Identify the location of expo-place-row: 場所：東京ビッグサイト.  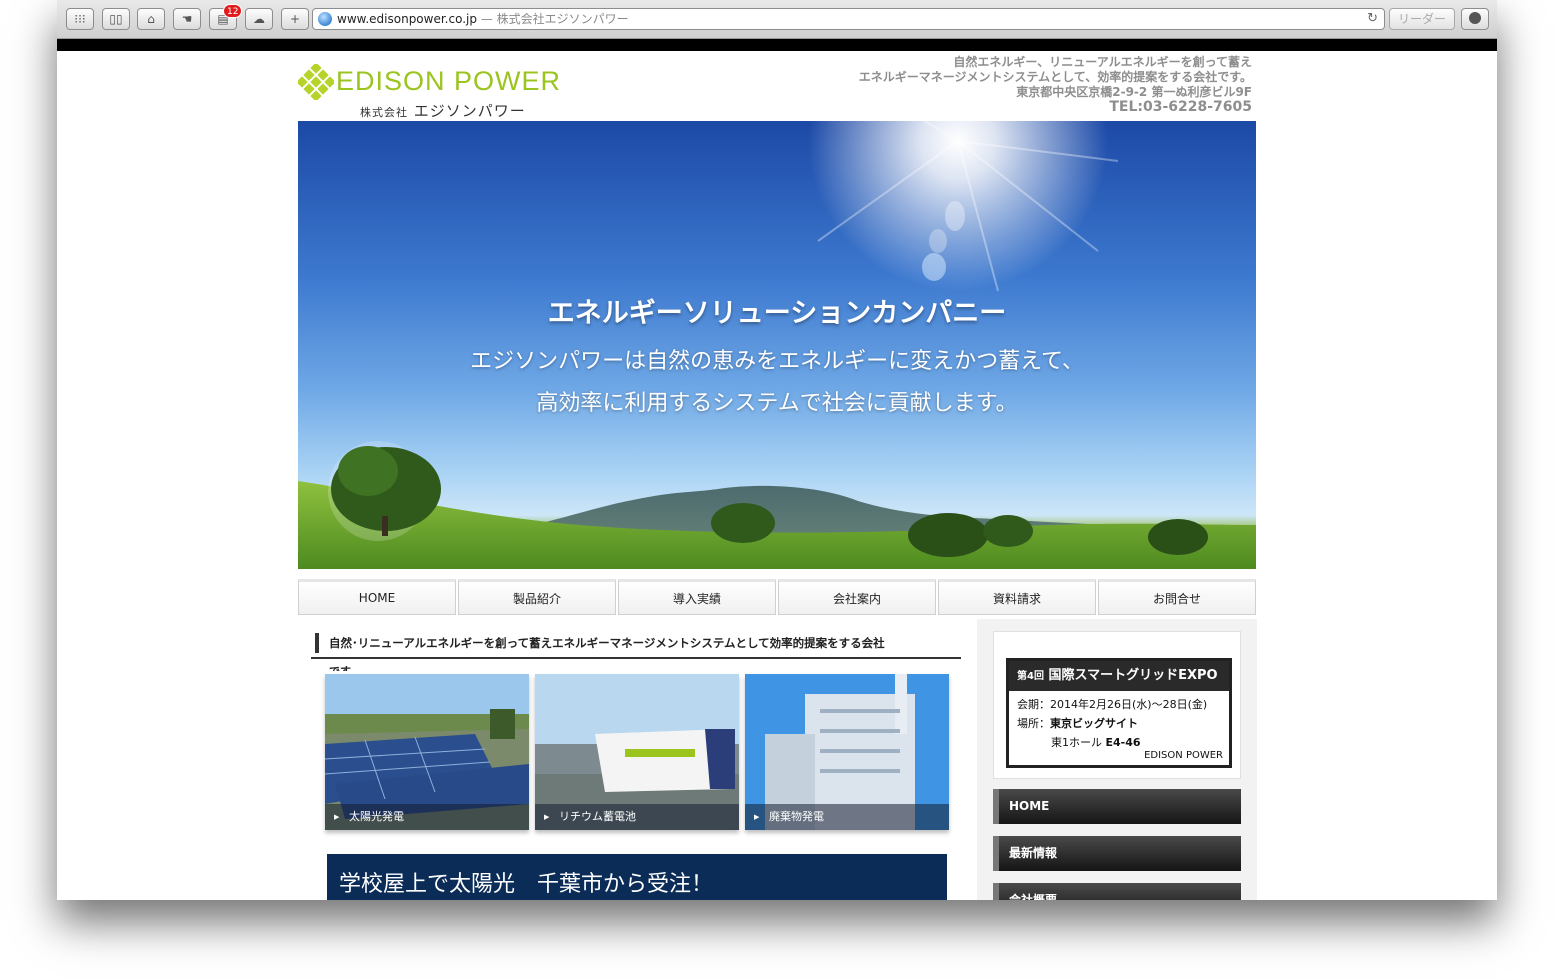
(1119, 723).